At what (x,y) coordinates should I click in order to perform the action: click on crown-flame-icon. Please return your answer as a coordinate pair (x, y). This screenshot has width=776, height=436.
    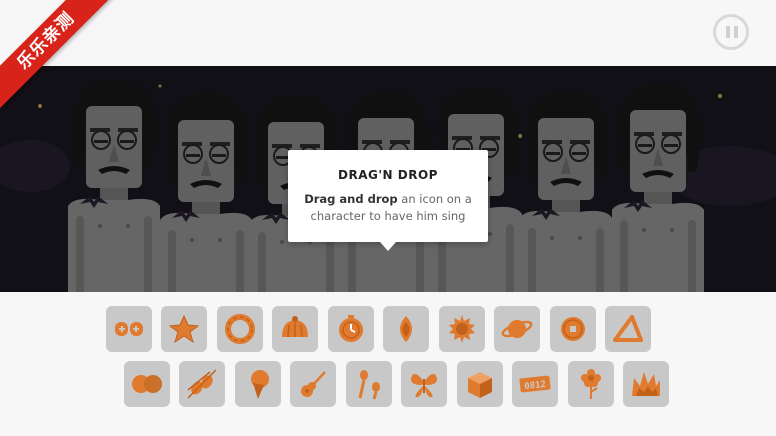
    Looking at the image, I should click on (646, 384).